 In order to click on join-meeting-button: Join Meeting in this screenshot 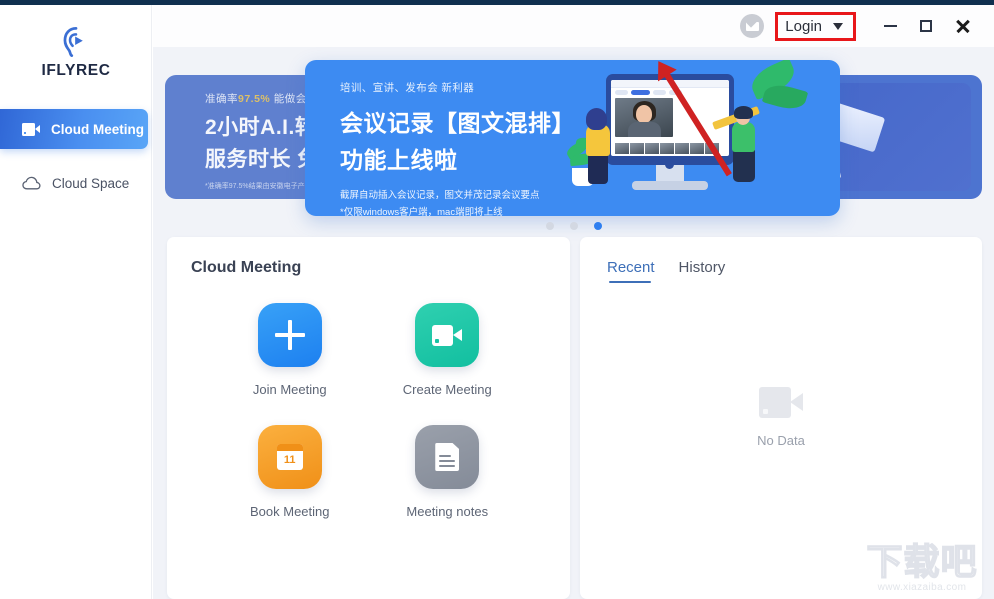, I will do `click(290, 350)`.